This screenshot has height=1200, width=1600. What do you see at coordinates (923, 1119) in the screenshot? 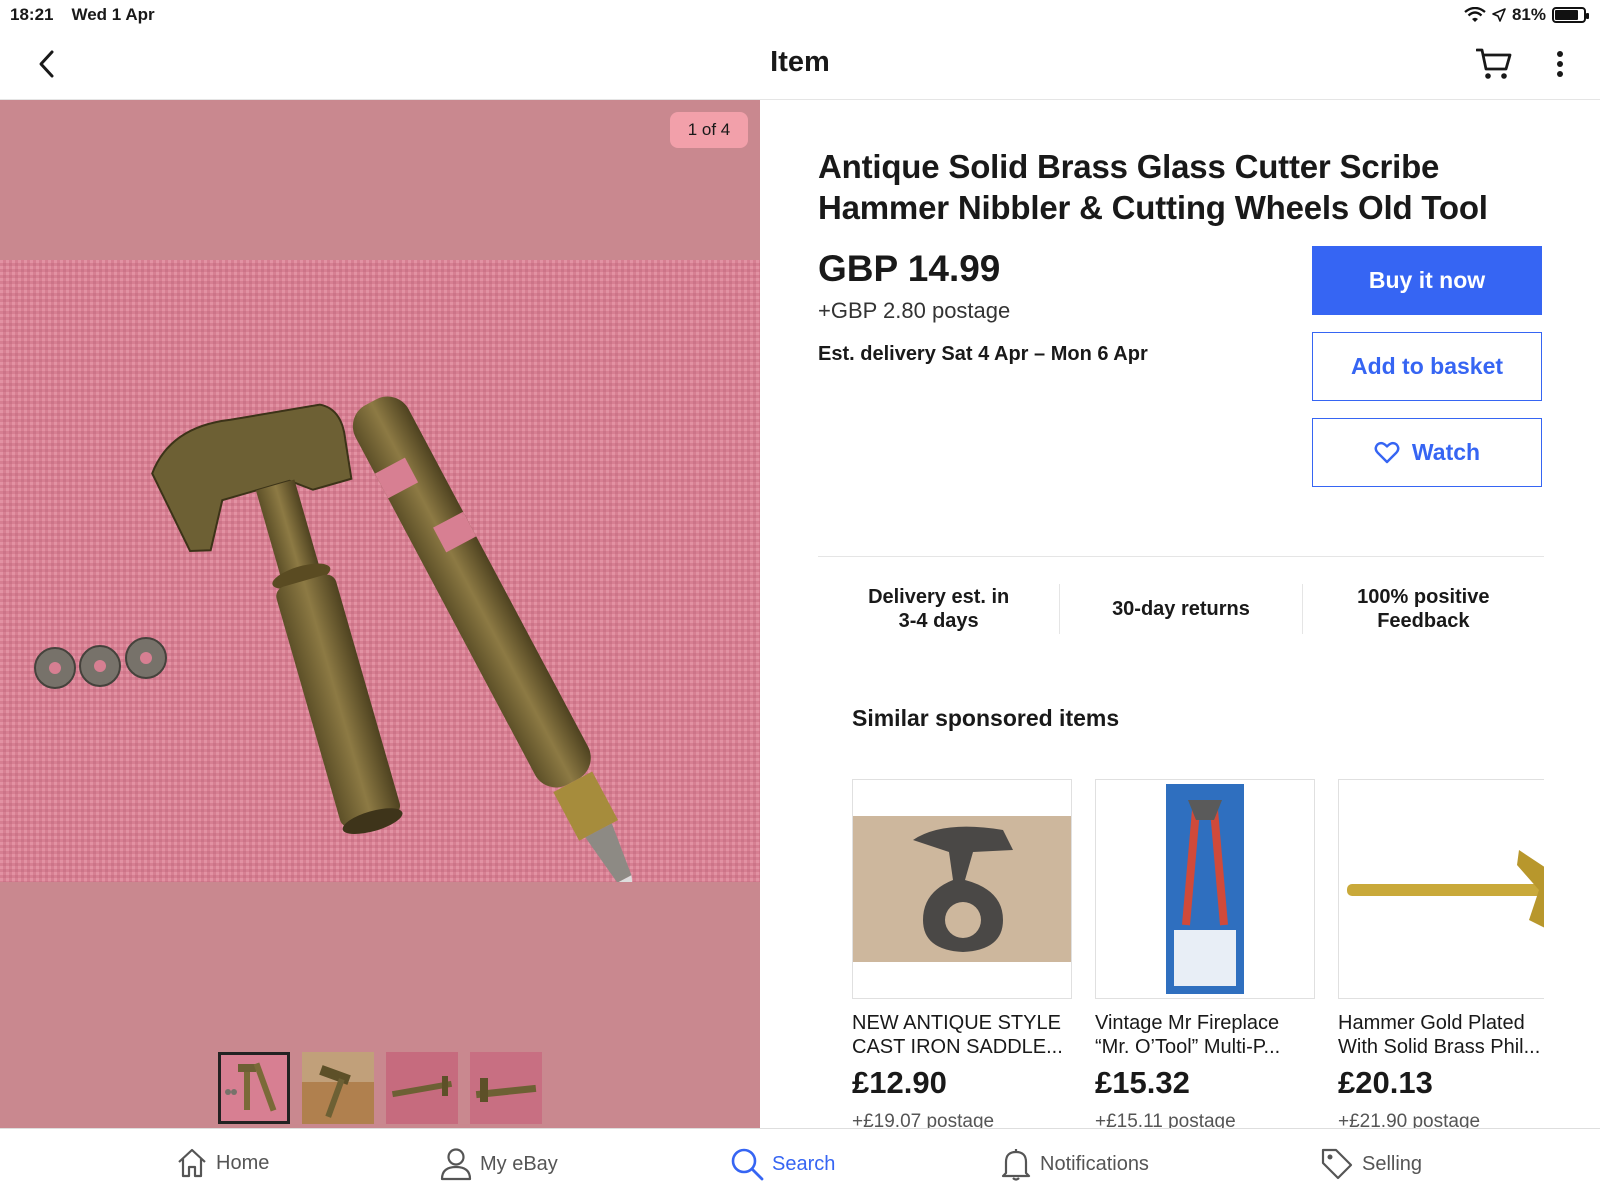
I see `similar-item-postage: +£19.07 postage` at bounding box center [923, 1119].